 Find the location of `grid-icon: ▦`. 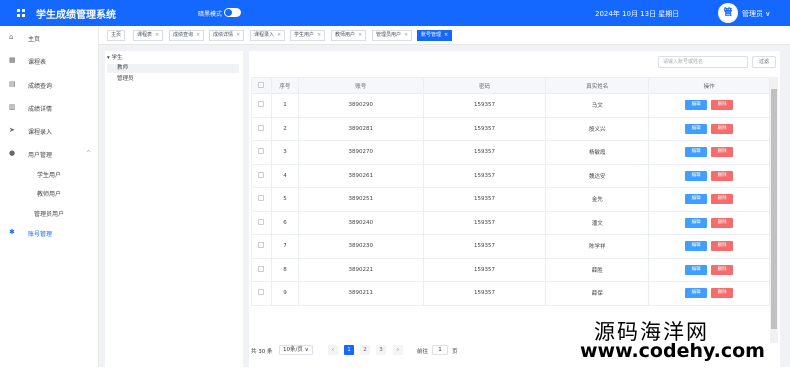

grid-icon: ▦ is located at coordinates (12, 60).